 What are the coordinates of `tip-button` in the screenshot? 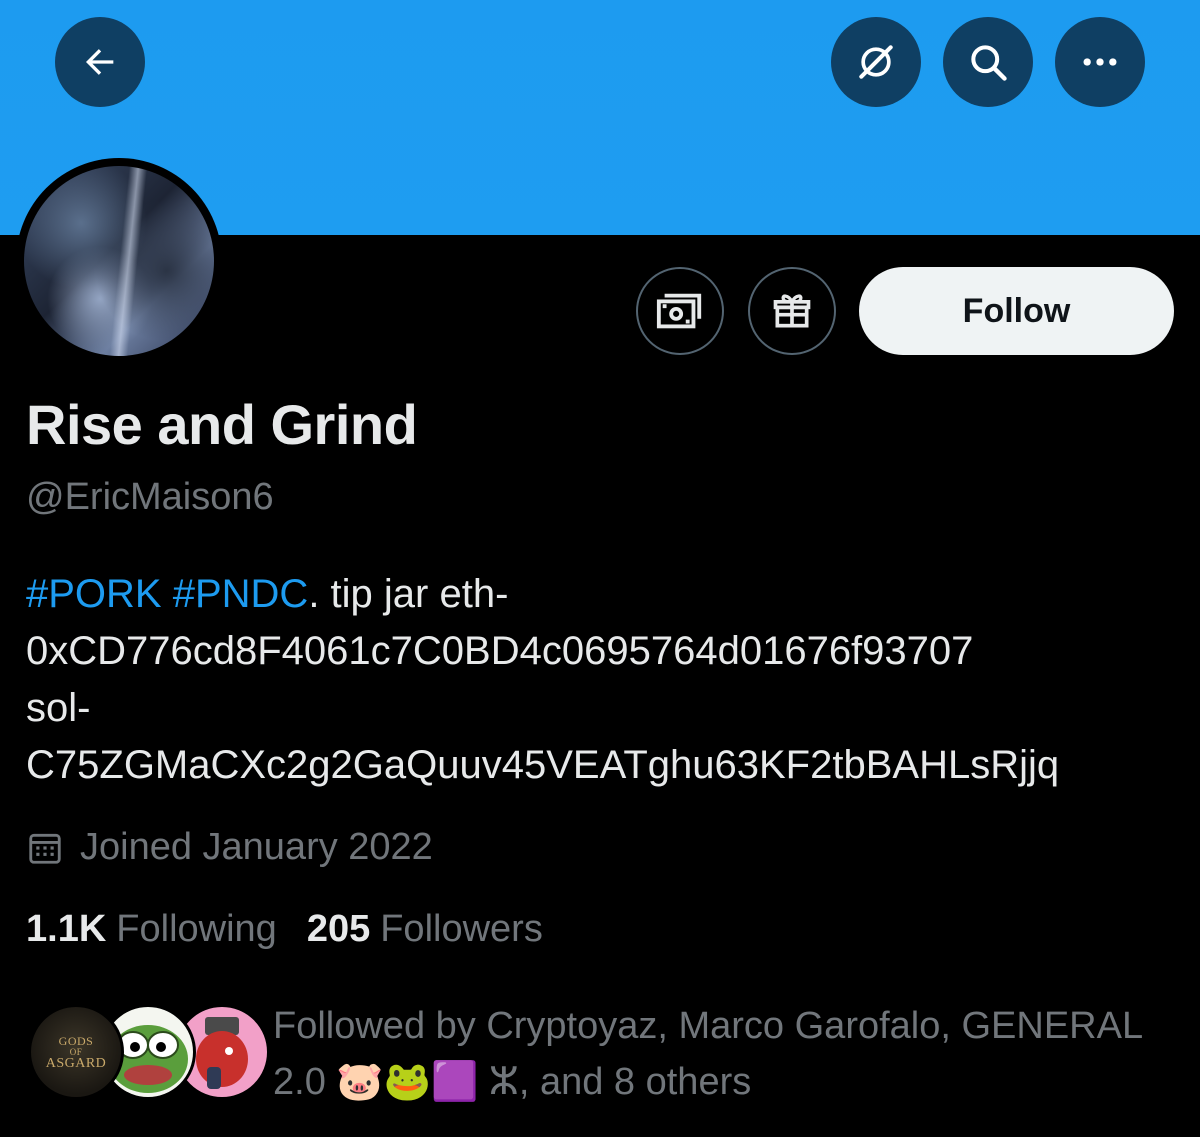 It's located at (680, 311).